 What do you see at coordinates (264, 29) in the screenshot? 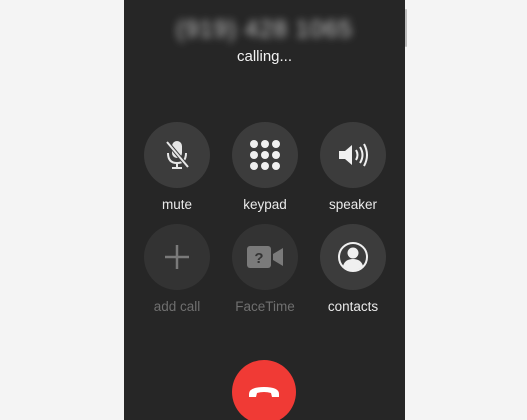
I see `caller-number: (919) 428 1065` at bounding box center [264, 29].